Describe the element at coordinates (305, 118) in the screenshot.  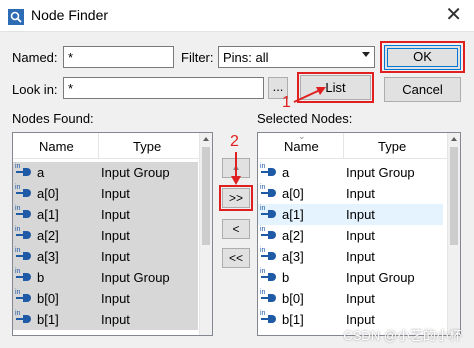
I see `selected-nodes-label: Selected Nodes:` at that location.